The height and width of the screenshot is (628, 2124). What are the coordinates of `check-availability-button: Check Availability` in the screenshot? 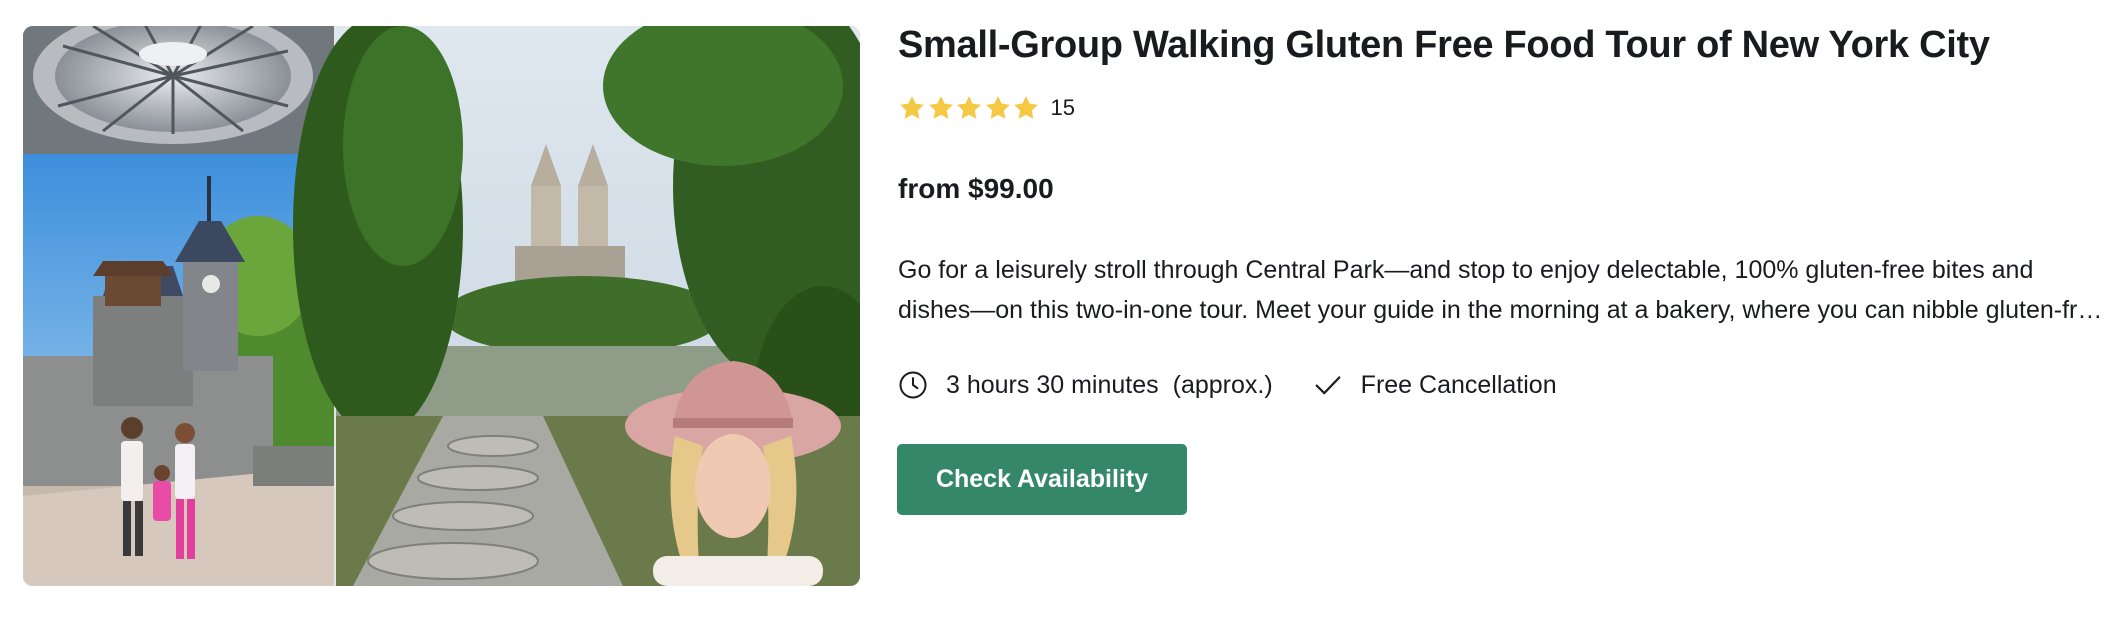 It's located at (1042, 479).